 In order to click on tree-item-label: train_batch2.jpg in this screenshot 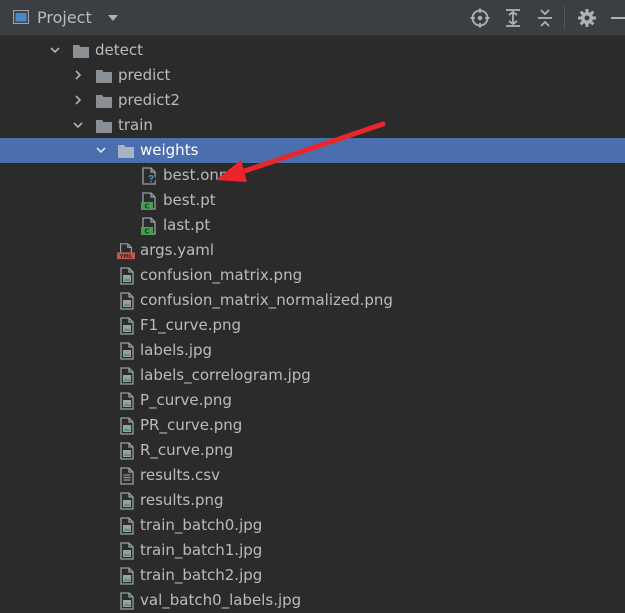, I will do `click(201, 575)`.